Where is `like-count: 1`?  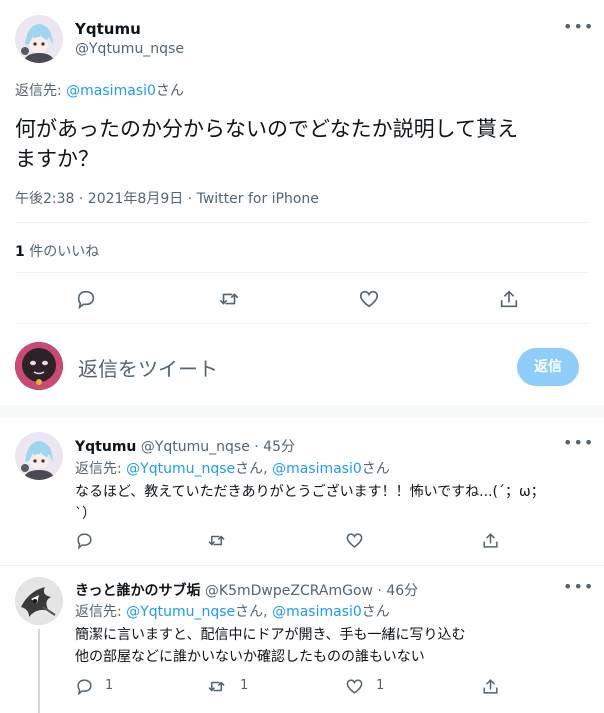
like-count: 1 is located at coordinates (380, 685).